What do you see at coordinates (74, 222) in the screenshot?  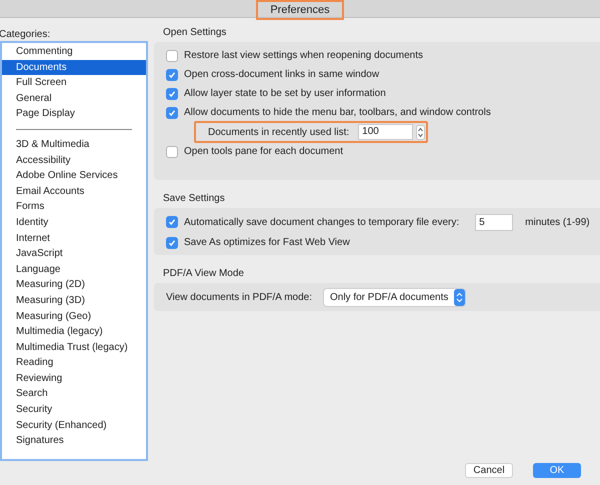 I see `category-item: Identity` at bounding box center [74, 222].